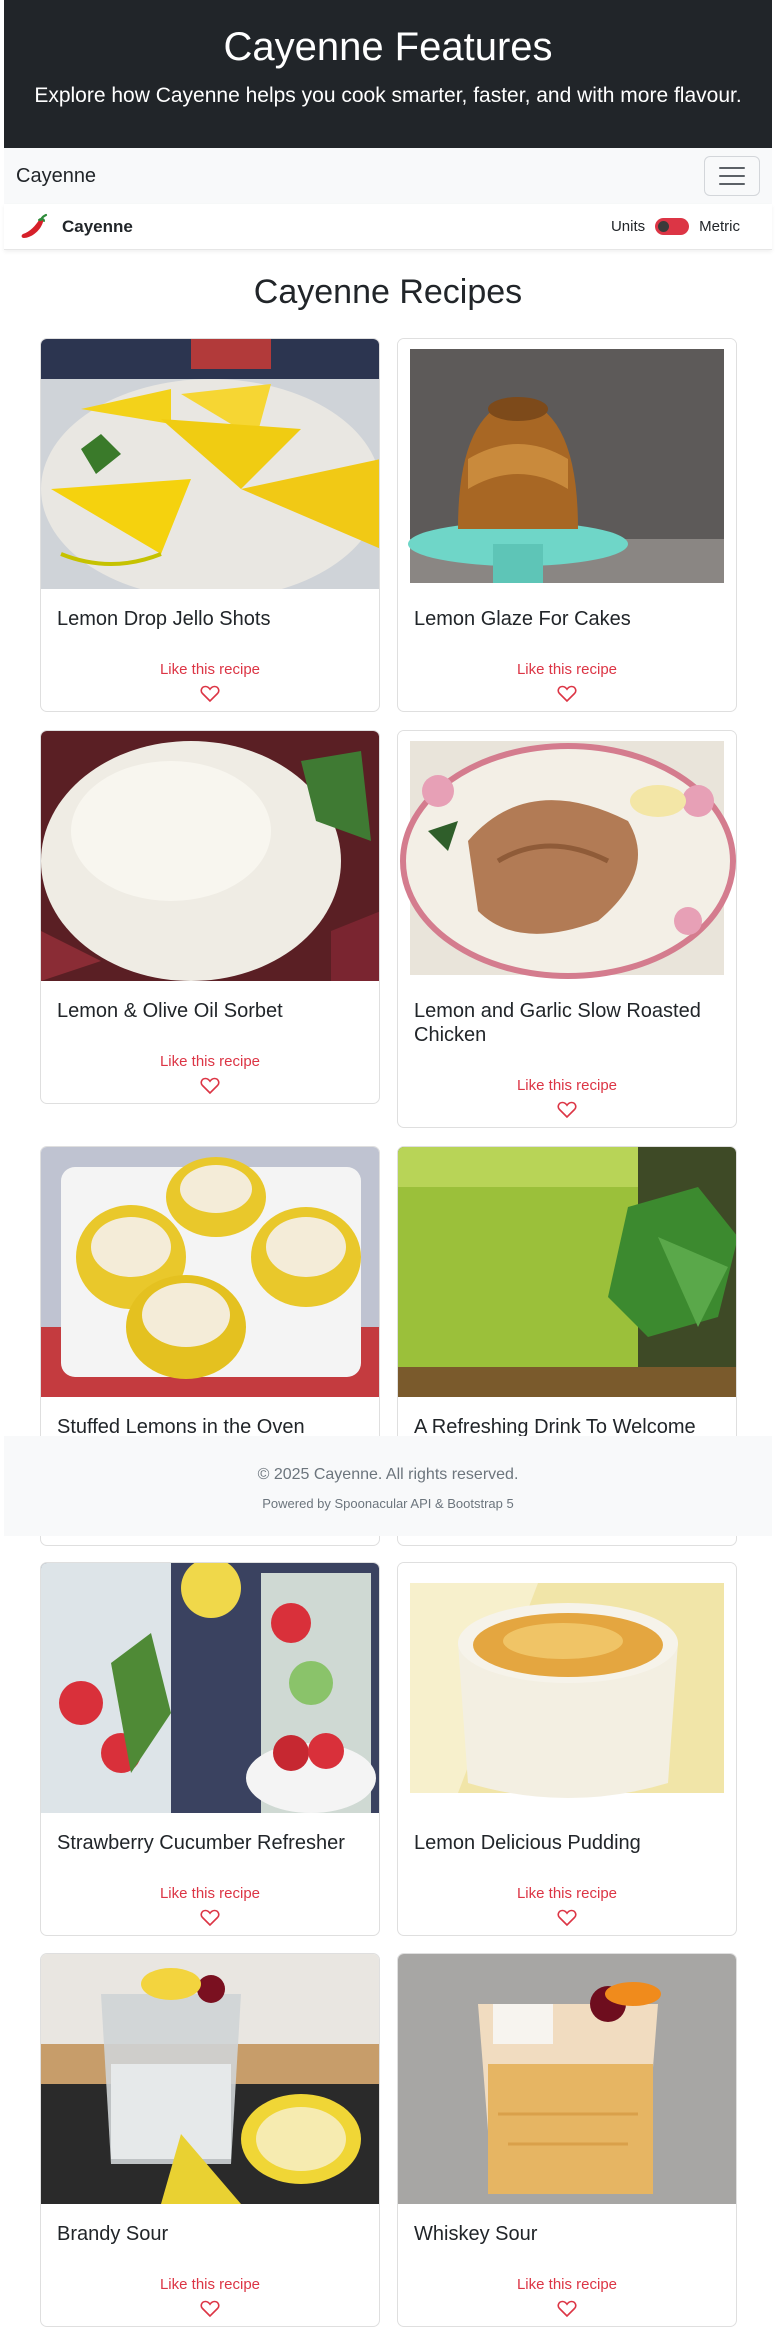 The image size is (776, 2351). What do you see at coordinates (56, 176) in the screenshot?
I see `navbar-brand: Cayenne` at bounding box center [56, 176].